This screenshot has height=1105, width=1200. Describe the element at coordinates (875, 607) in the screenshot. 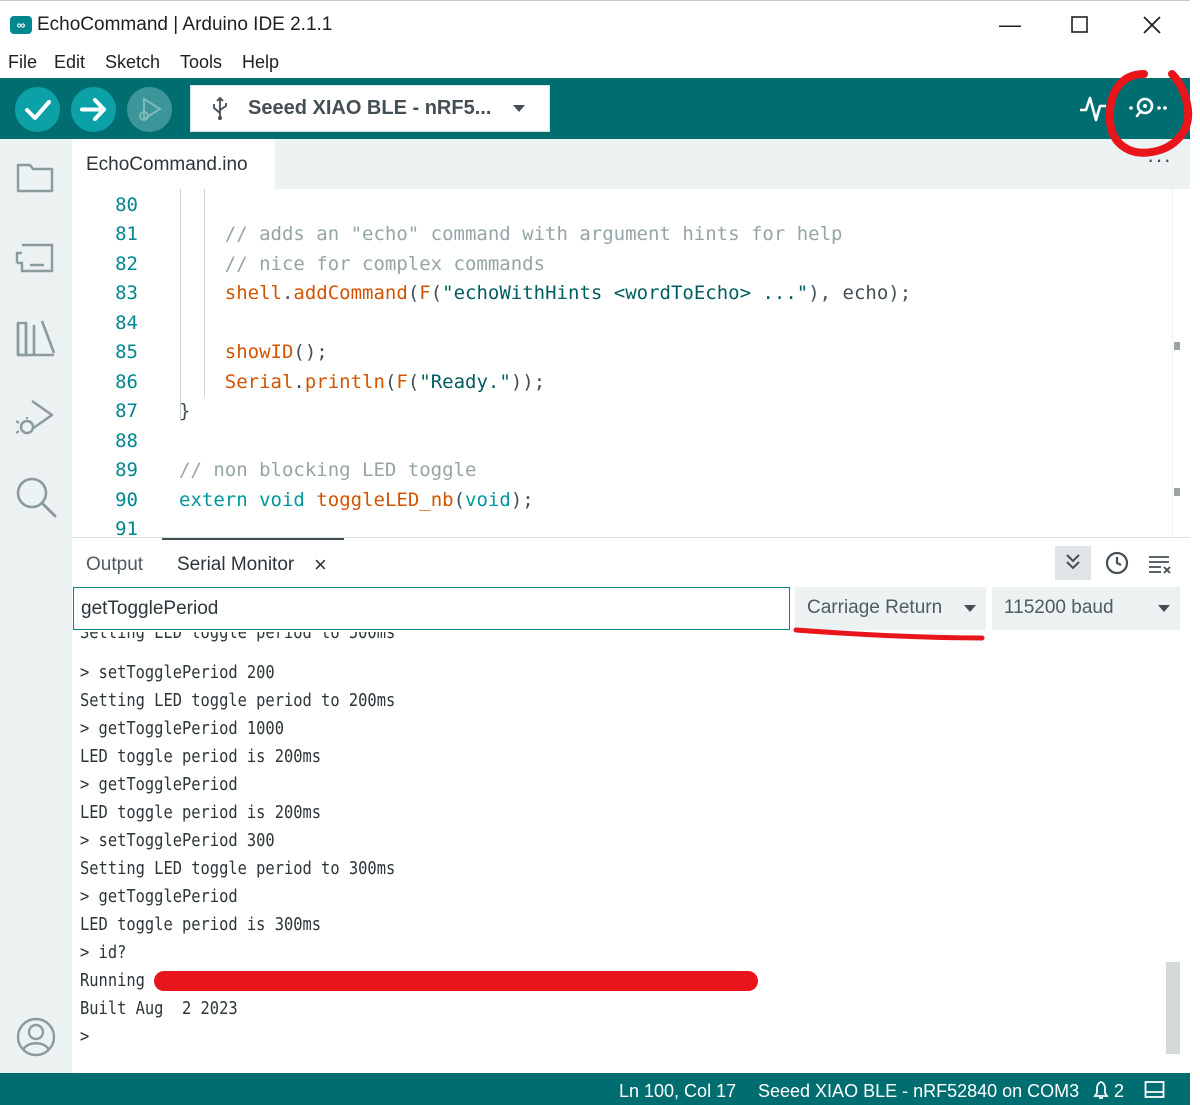

I see `line-ending-value: Carriage Return` at that location.